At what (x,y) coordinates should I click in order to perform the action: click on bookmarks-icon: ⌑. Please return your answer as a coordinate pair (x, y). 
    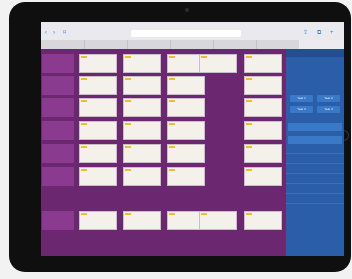
    Looking at the image, I should click on (64, 33).